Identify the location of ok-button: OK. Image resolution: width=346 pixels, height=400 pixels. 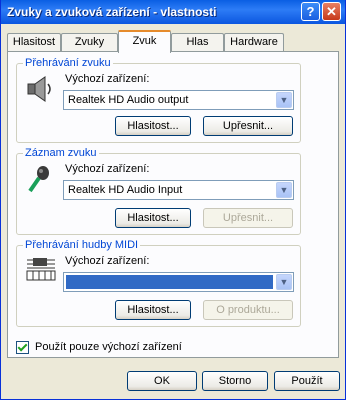
(162, 381).